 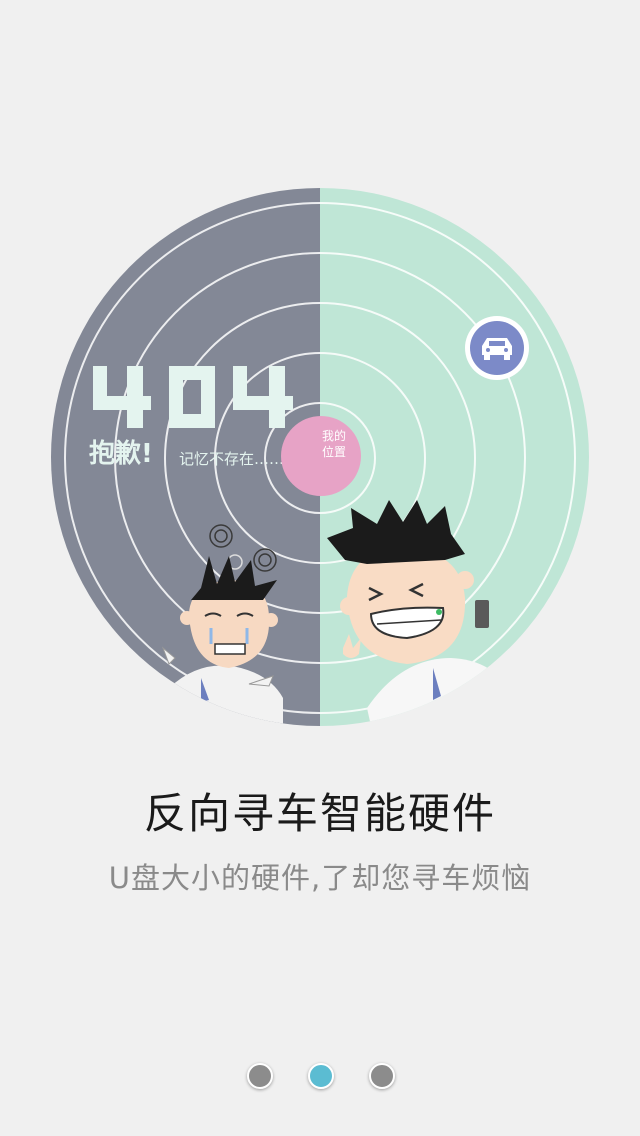 What do you see at coordinates (320, 878) in the screenshot?
I see `page-subtitle: U盘大小的硬件,了却您寻车烦恼` at bounding box center [320, 878].